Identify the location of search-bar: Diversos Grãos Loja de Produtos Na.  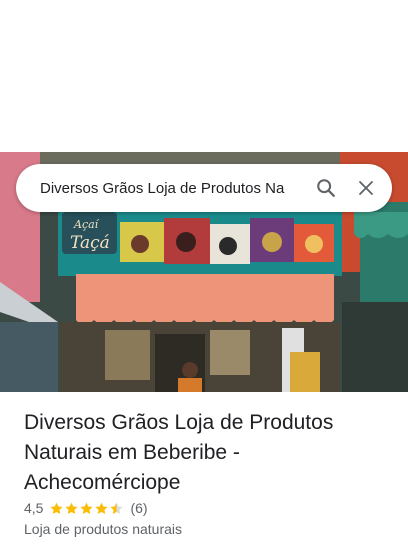
(204, 188).